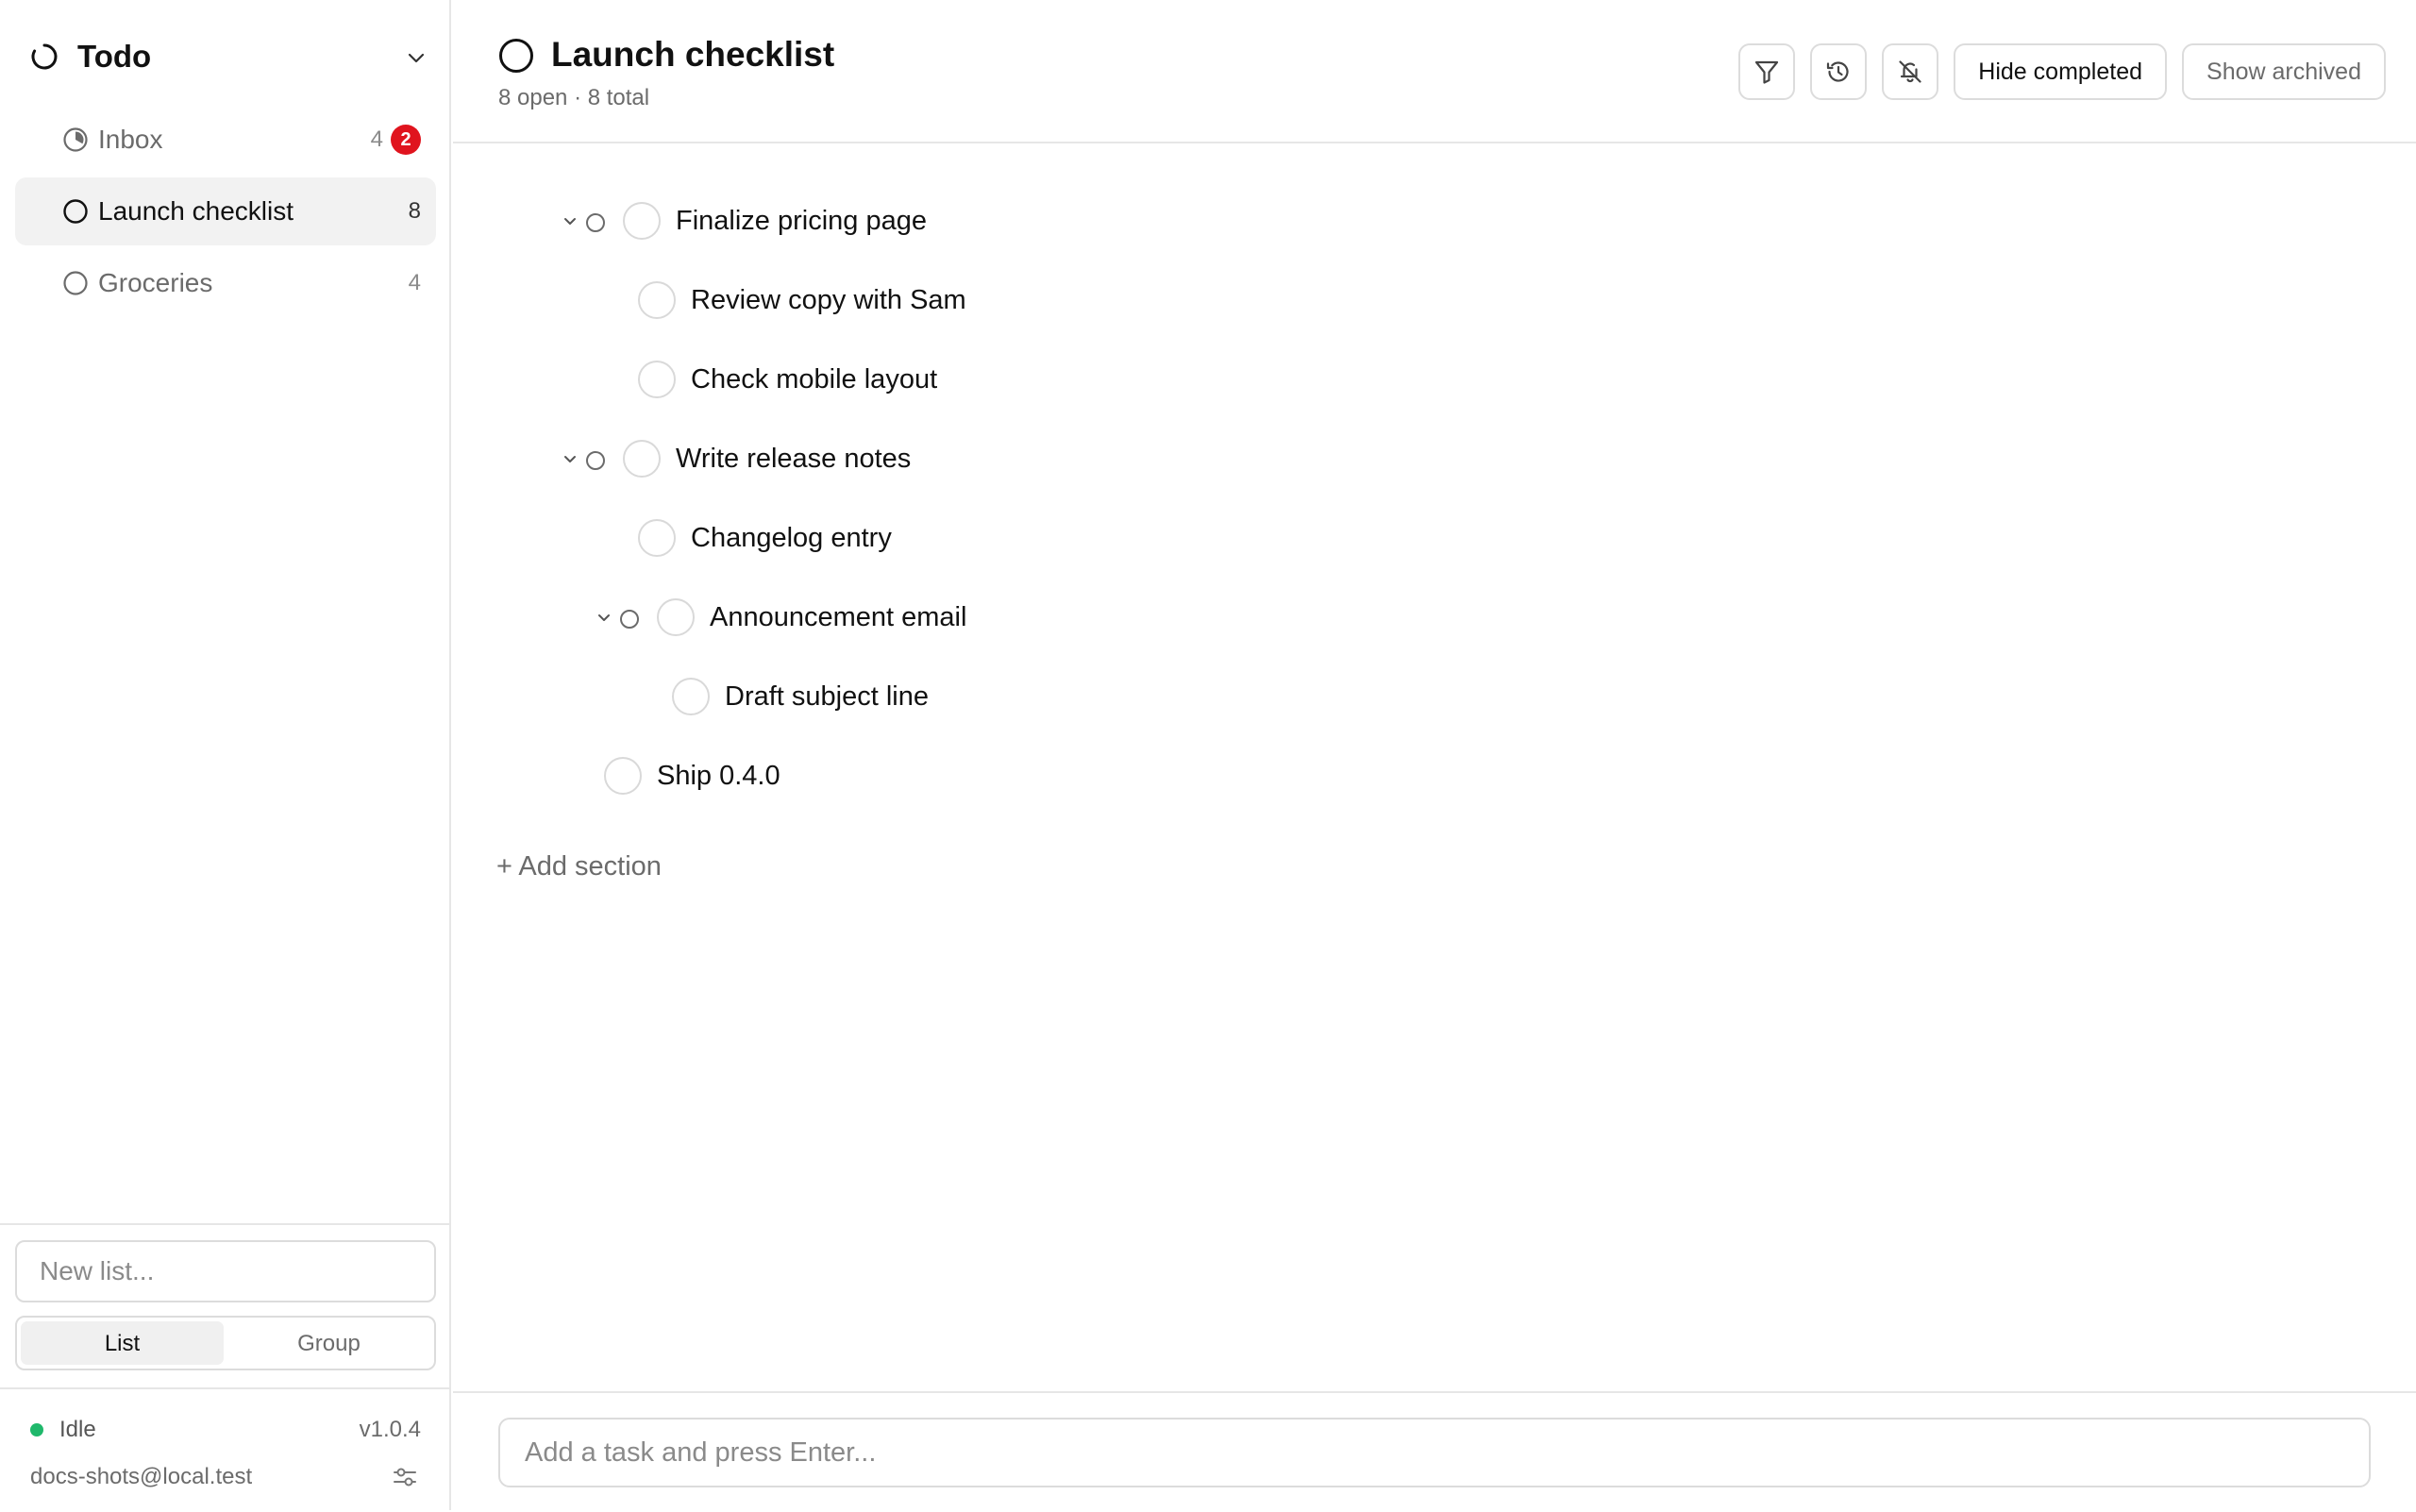 Image resolution: width=2416 pixels, height=1512 pixels. What do you see at coordinates (229, 57) in the screenshot?
I see `app-switcher: Todo` at bounding box center [229, 57].